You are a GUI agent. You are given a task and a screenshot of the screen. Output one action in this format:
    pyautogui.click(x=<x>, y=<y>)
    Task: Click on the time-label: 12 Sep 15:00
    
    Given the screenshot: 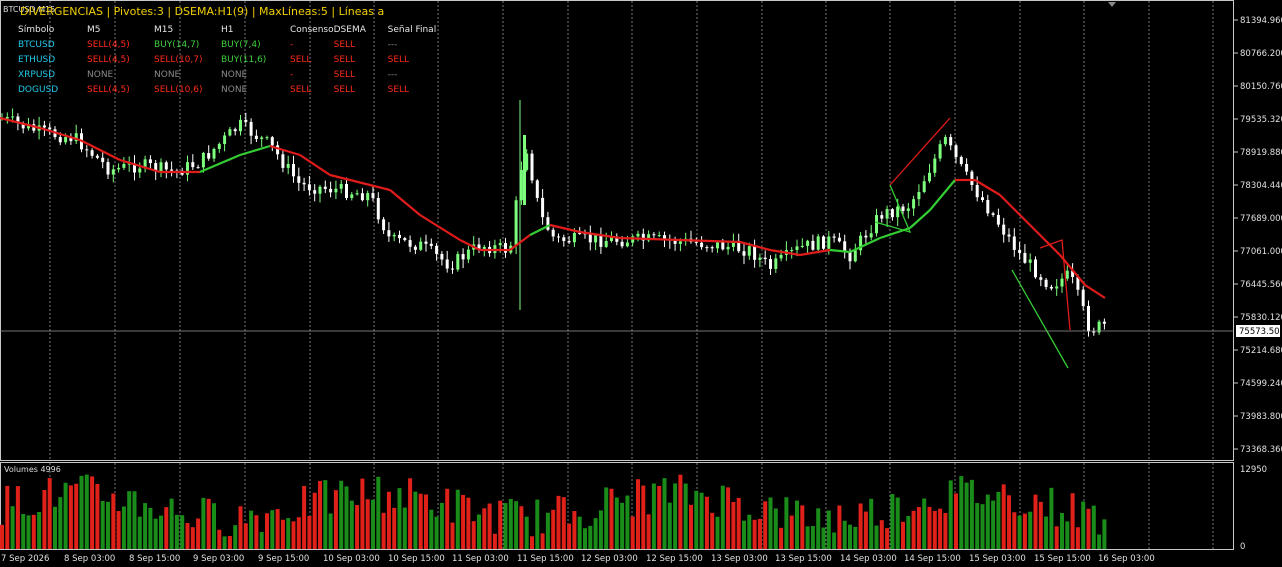 What is the action you would take?
    pyautogui.click(x=674, y=559)
    